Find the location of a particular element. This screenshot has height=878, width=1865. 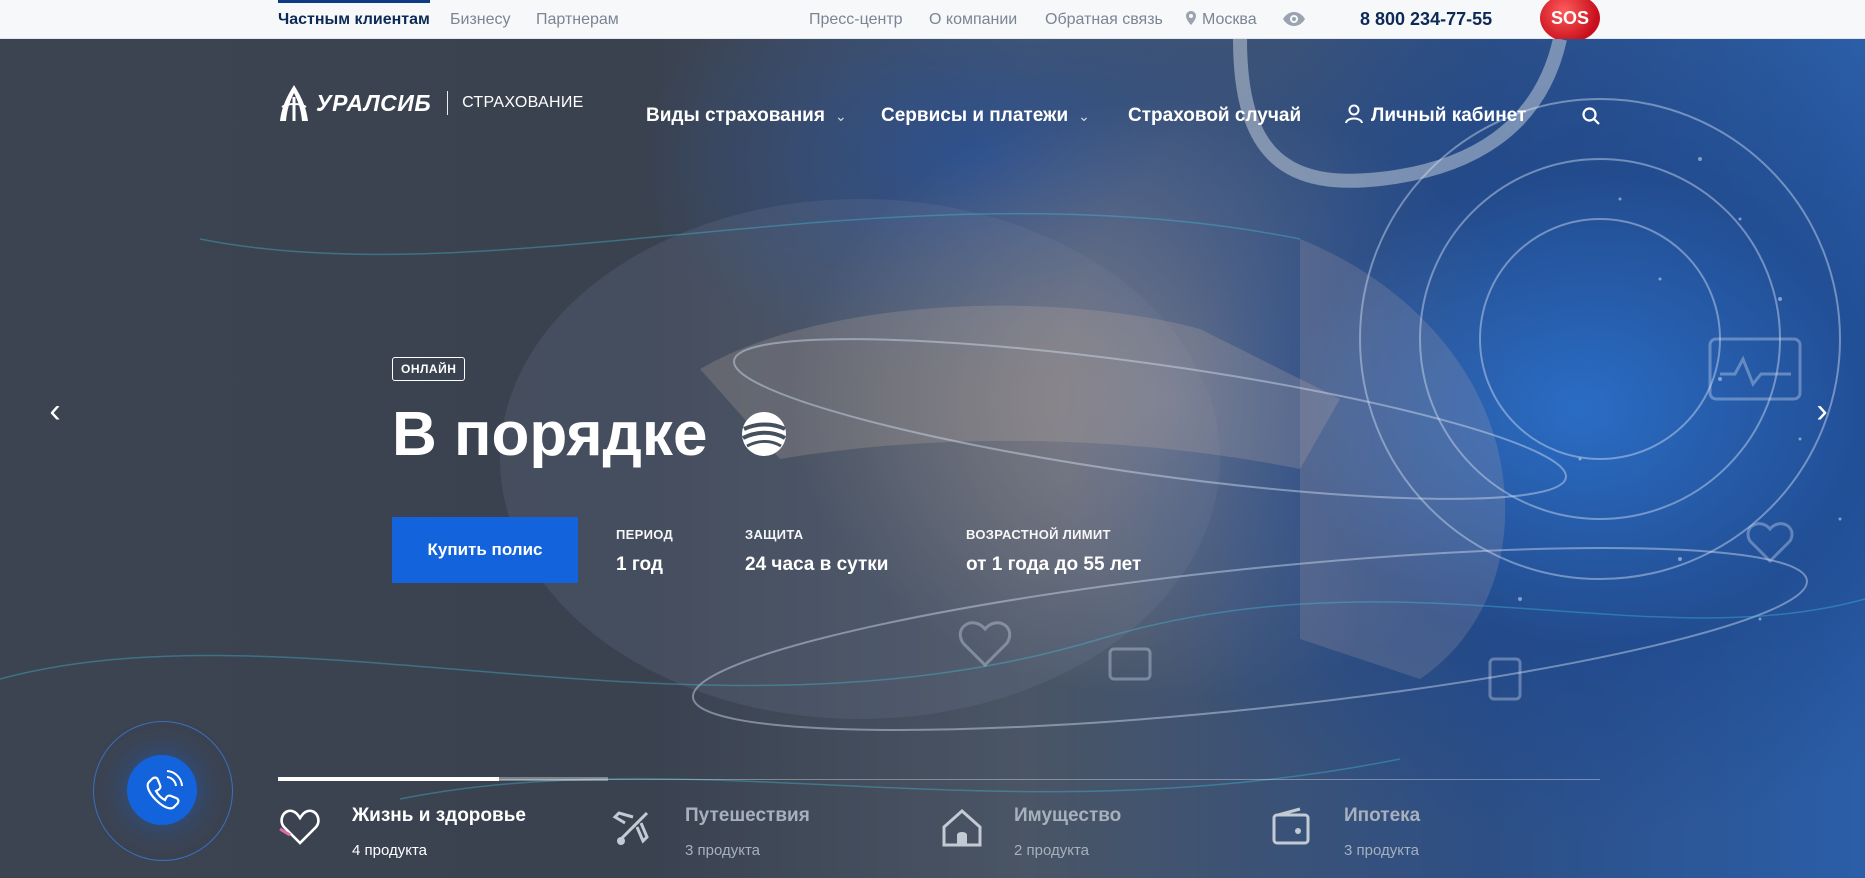

category-mortgage: Ипотека 3 продукта is located at coordinates (1420, 838).